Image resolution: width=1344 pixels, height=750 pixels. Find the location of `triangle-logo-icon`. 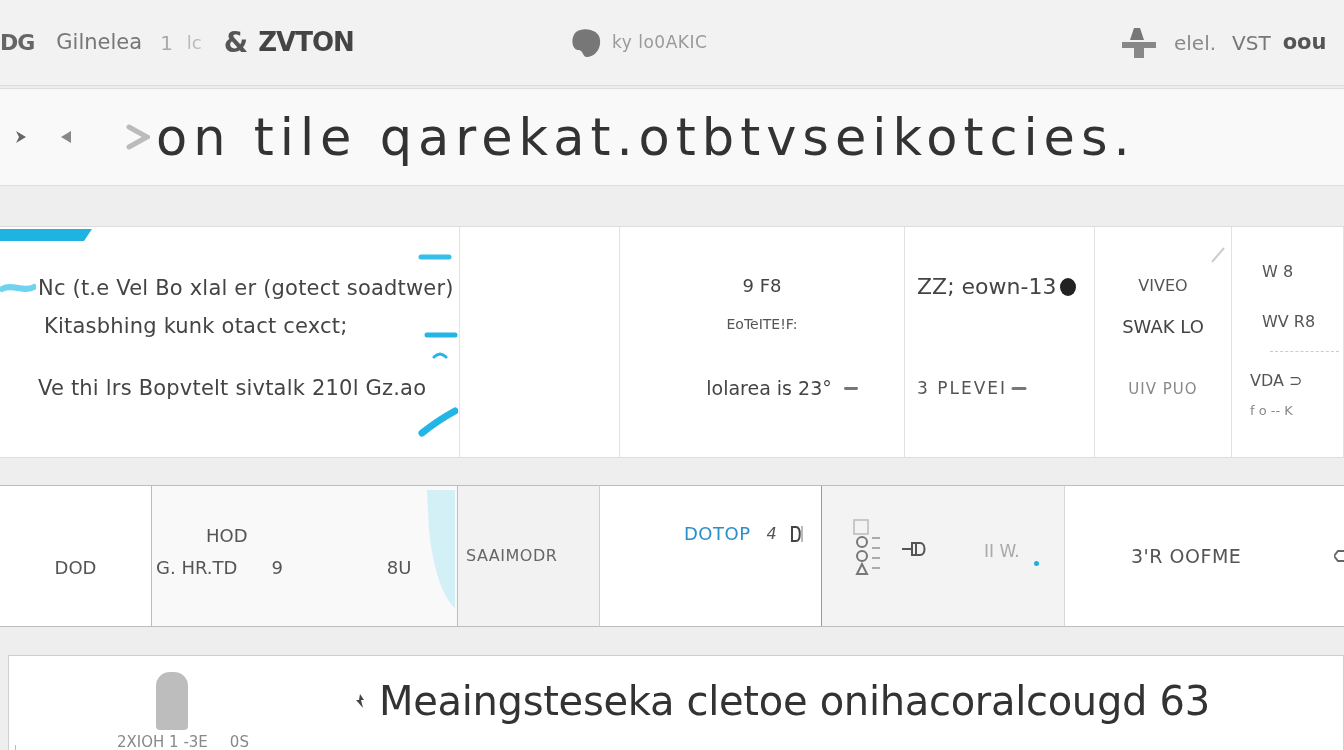

triangle-logo-icon is located at coordinates (1139, 42).